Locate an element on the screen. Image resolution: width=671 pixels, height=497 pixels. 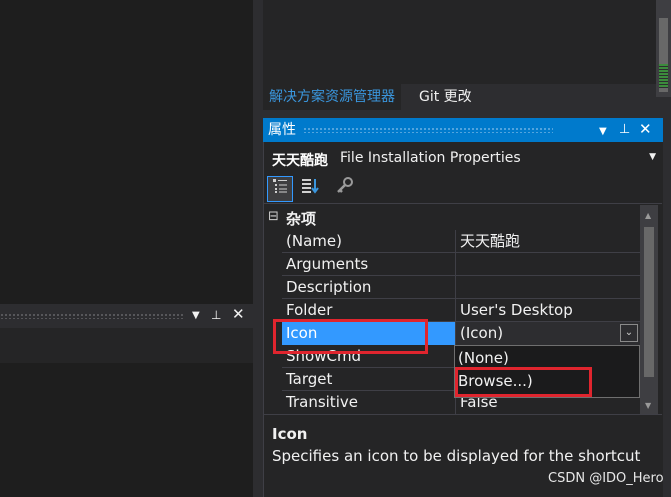
tool-window-tabs: 解决方案资源管理器 Git 更改 is located at coordinates (459, 97).